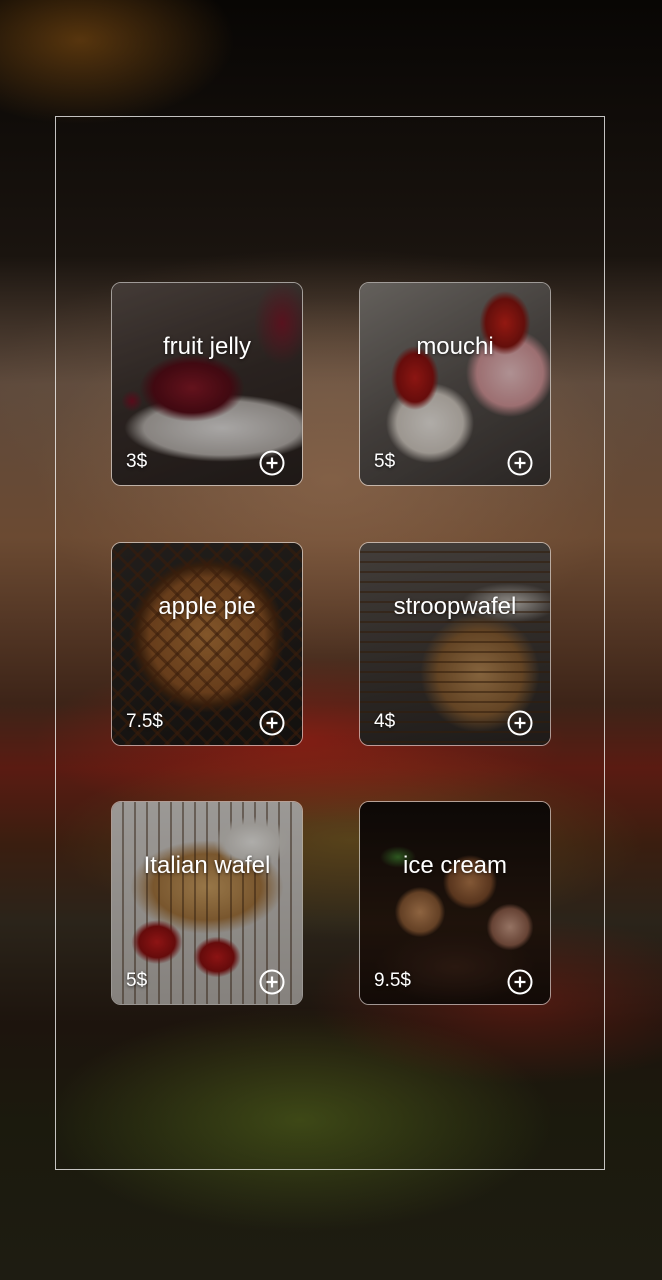 This screenshot has width=662, height=1280. Describe the element at coordinates (455, 346) in the screenshot. I see `menu-item-name: mouchi` at that location.